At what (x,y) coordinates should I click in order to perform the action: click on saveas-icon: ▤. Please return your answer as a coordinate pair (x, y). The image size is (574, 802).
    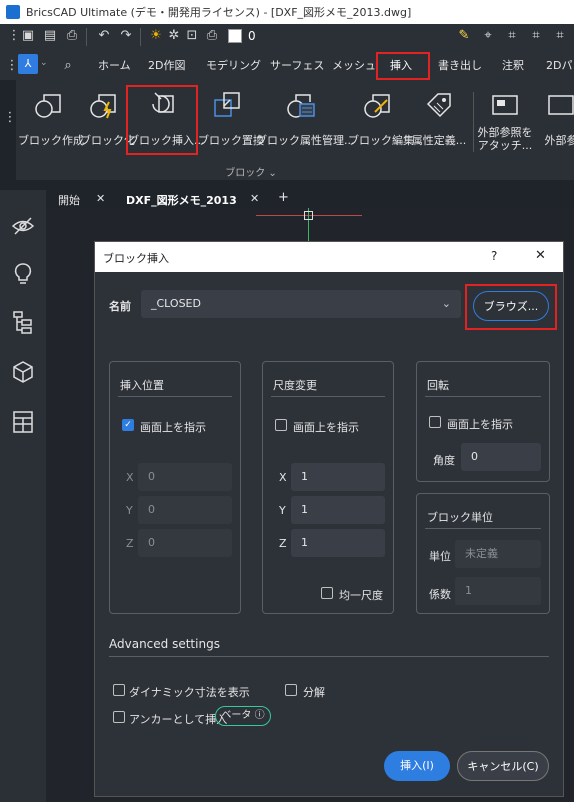
    Looking at the image, I should click on (50, 36).